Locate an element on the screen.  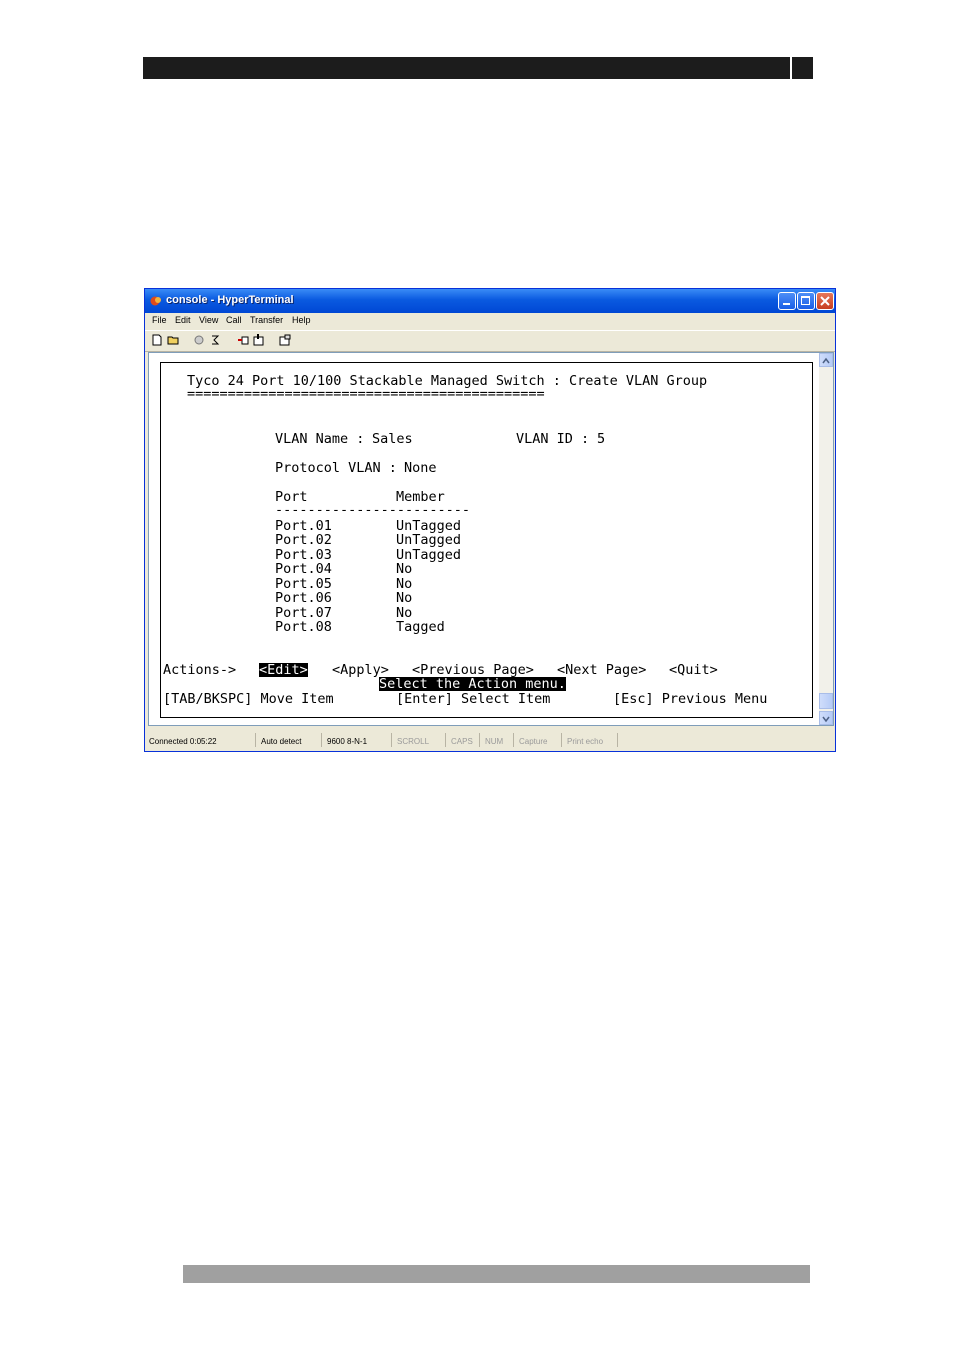
hyperterminal-icon is located at coordinates (155, 301).